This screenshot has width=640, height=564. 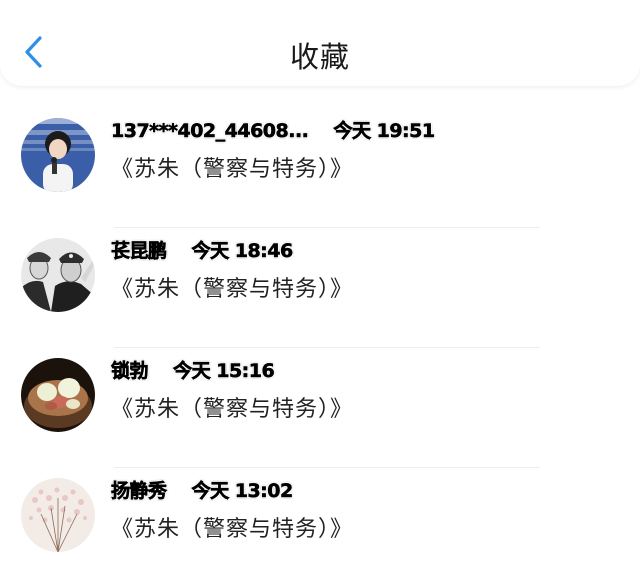 I want to click on avatar-police-saluting-icon, so click(x=58, y=275).